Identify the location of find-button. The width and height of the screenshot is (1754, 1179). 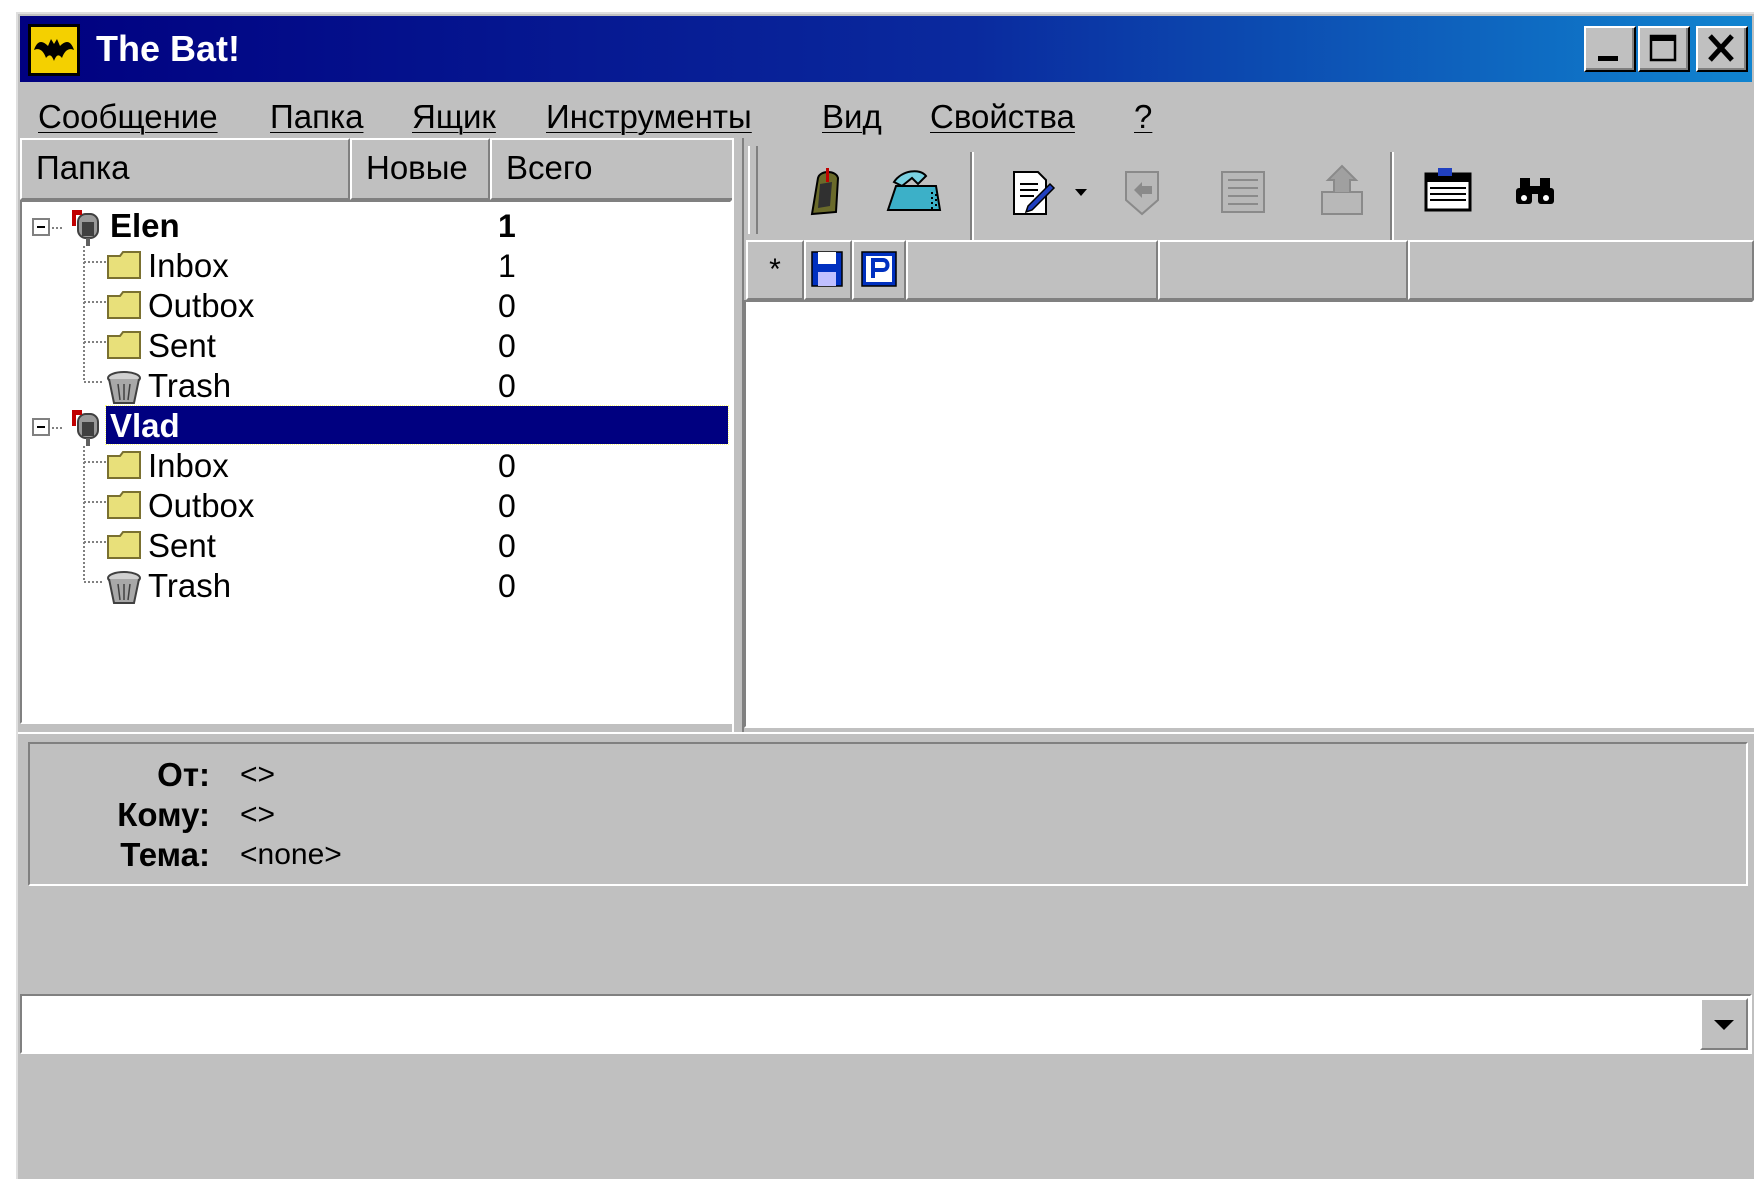
(1536, 193).